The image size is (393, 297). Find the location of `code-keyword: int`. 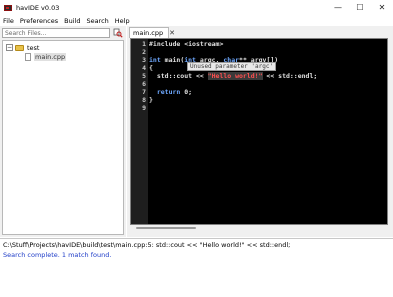

code-keyword: int is located at coordinates (155, 60).